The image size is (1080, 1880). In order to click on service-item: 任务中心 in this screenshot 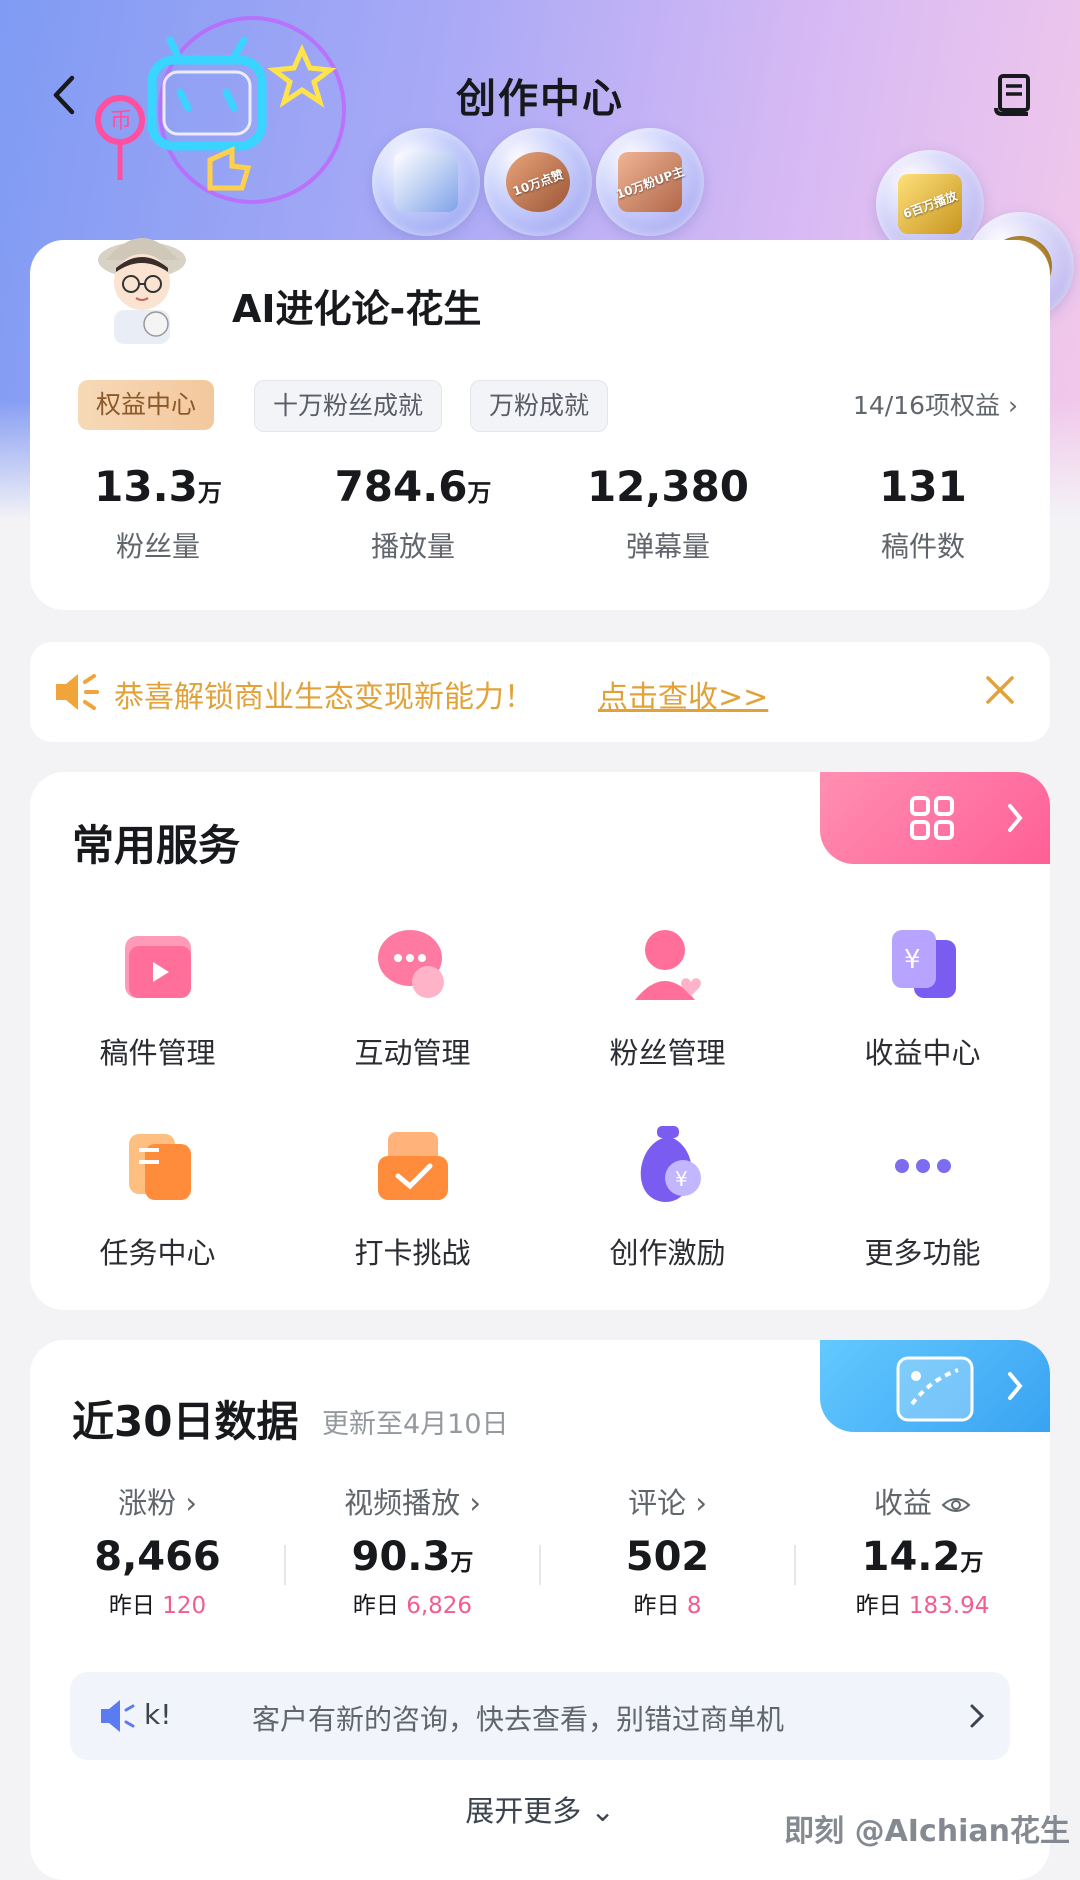, I will do `click(157, 1197)`.